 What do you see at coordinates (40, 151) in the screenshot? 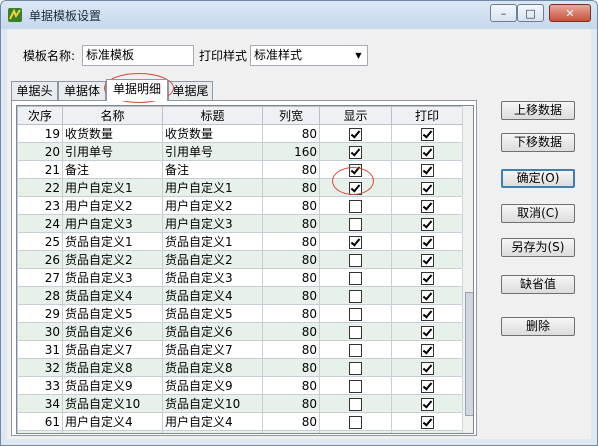
I see `cell-order: 20` at bounding box center [40, 151].